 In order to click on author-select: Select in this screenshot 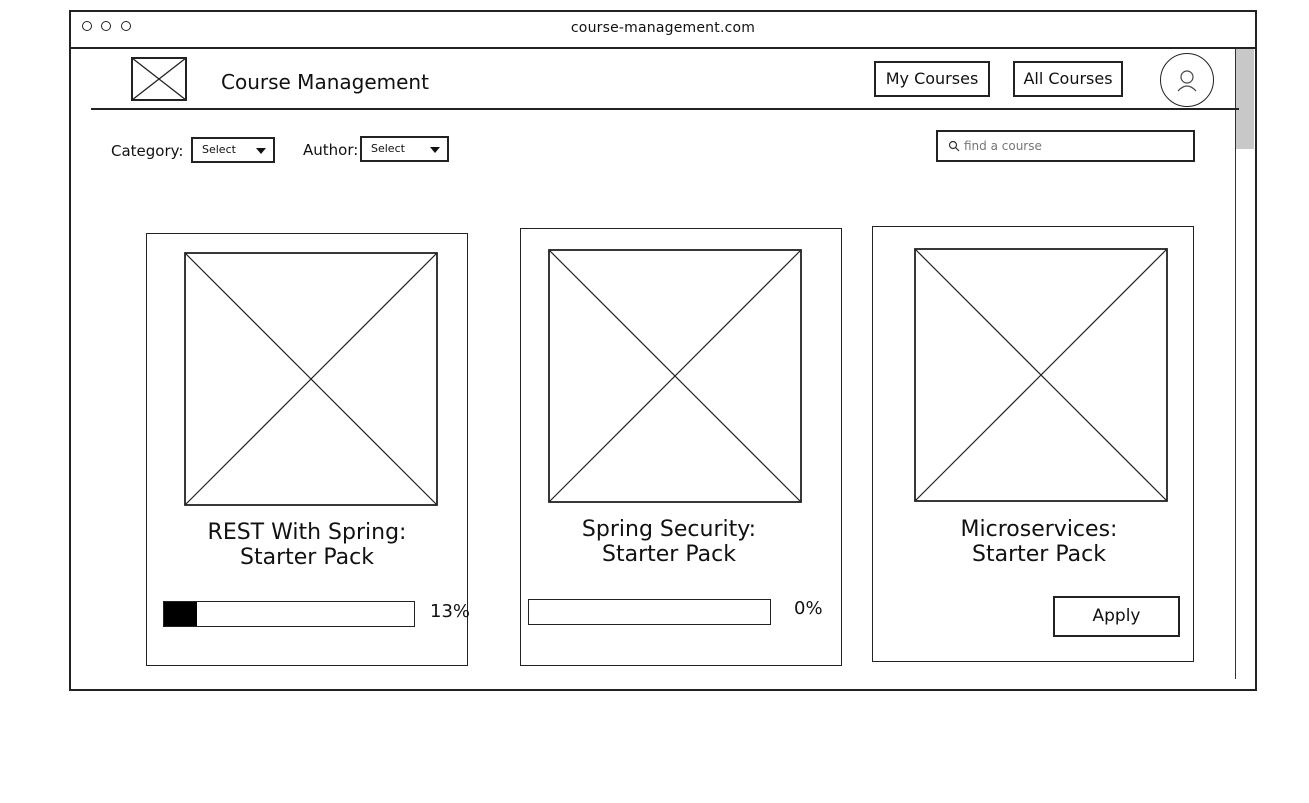, I will do `click(404, 149)`.